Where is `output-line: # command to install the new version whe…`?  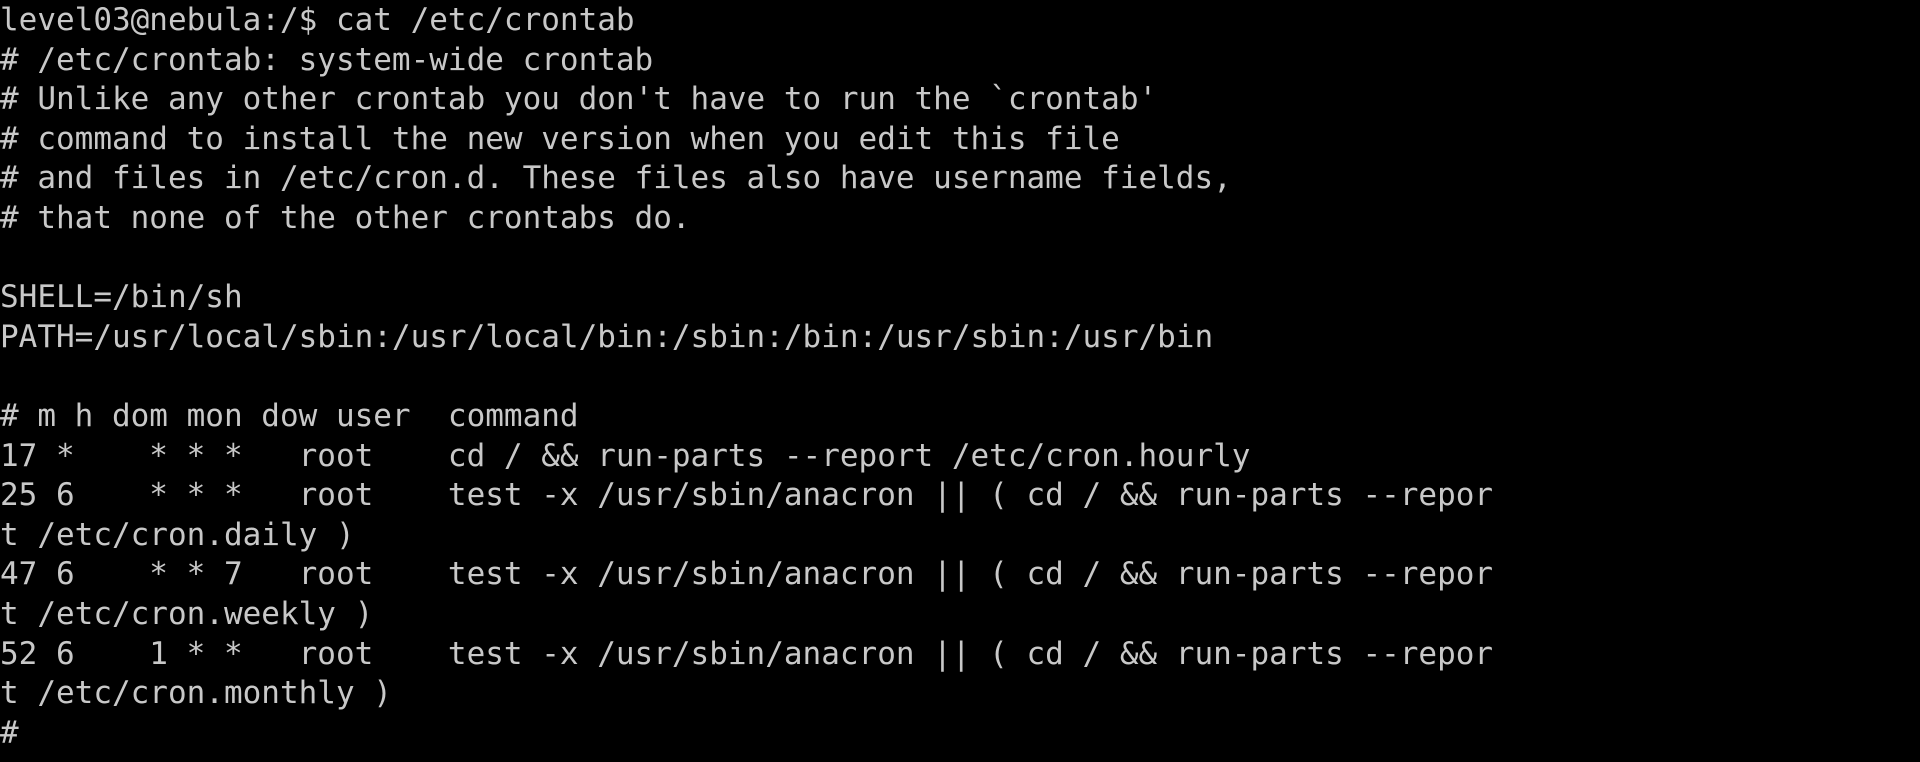 output-line: # command to install the new version whe… is located at coordinates (560, 138).